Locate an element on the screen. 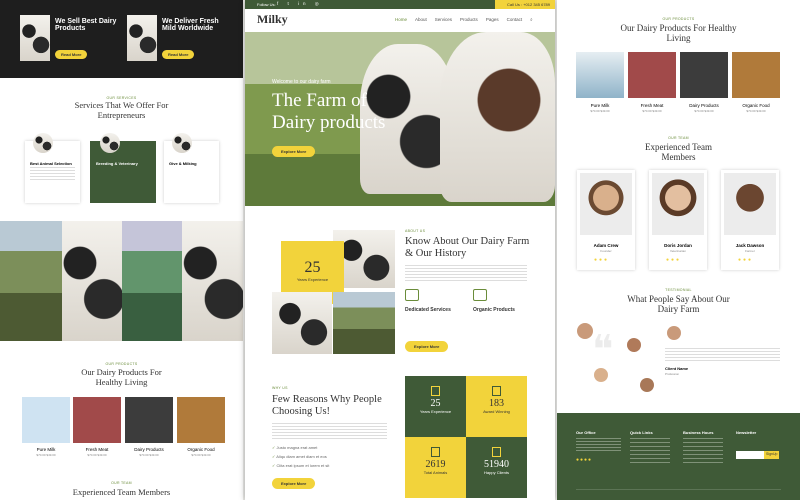 Image resolution: width=800 pixels, height=500 pixels. service-name-1: Best Animal Selection is located at coordinates (51, 163).